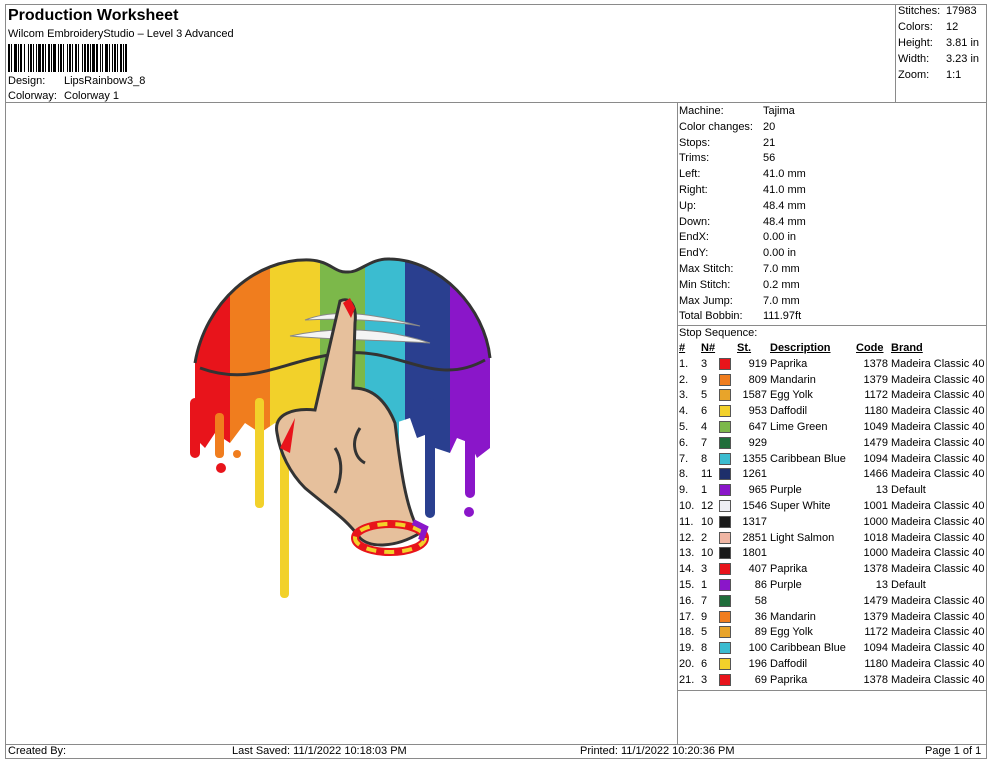 The width and height of the screenshot is (990, 762). I want to click on design-row: Design: LipsRainbow3_8, so click(76, 81).